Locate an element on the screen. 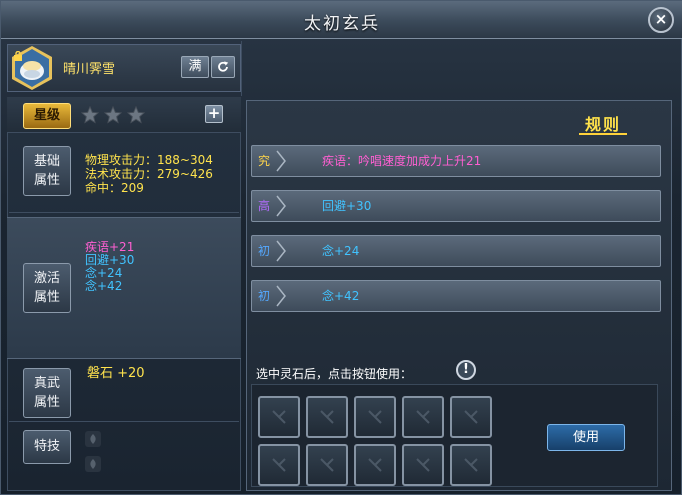 Image resolution: width=682 pixels, height=495 pixels. active-attributes-button: 激活 属性 is located at coordinates (47, 288).